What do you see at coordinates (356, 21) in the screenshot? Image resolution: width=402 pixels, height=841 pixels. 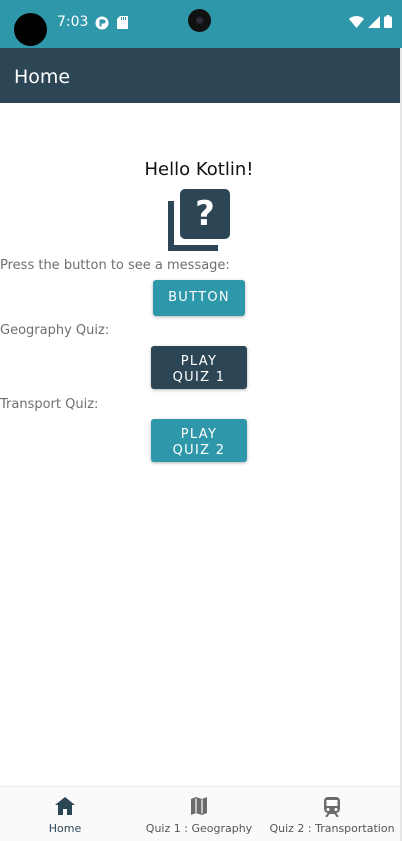 I see `wifi-icon` at bounding box center [356, 21].